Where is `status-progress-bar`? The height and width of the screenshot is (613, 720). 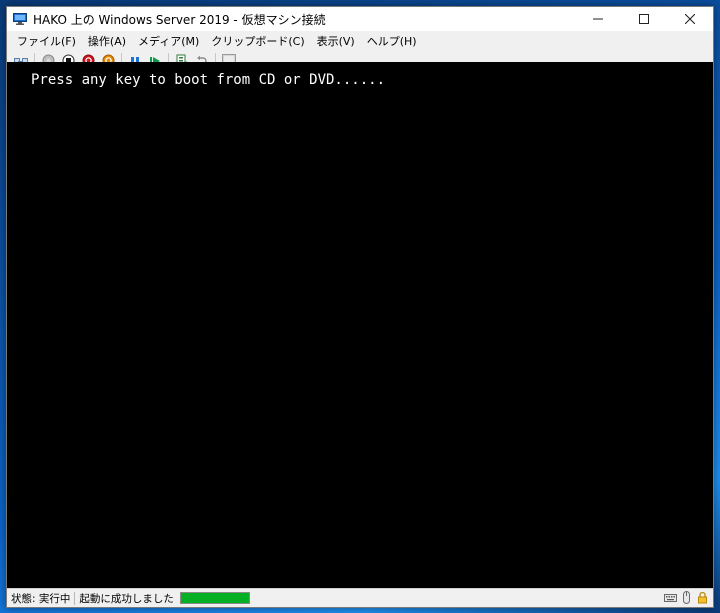 status-progress-bar is located at coordinates (214, 598).